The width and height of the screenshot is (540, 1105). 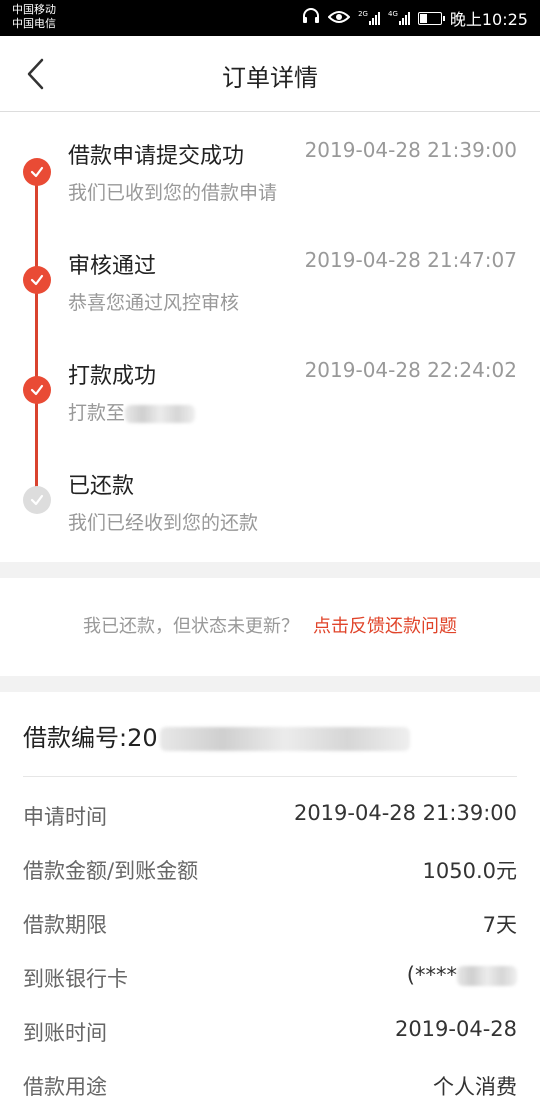 What do you see at coordinates (65, 1033) in the screenshot?
I see `detail-label: 到账时间` at bounding box center [65, 1033].